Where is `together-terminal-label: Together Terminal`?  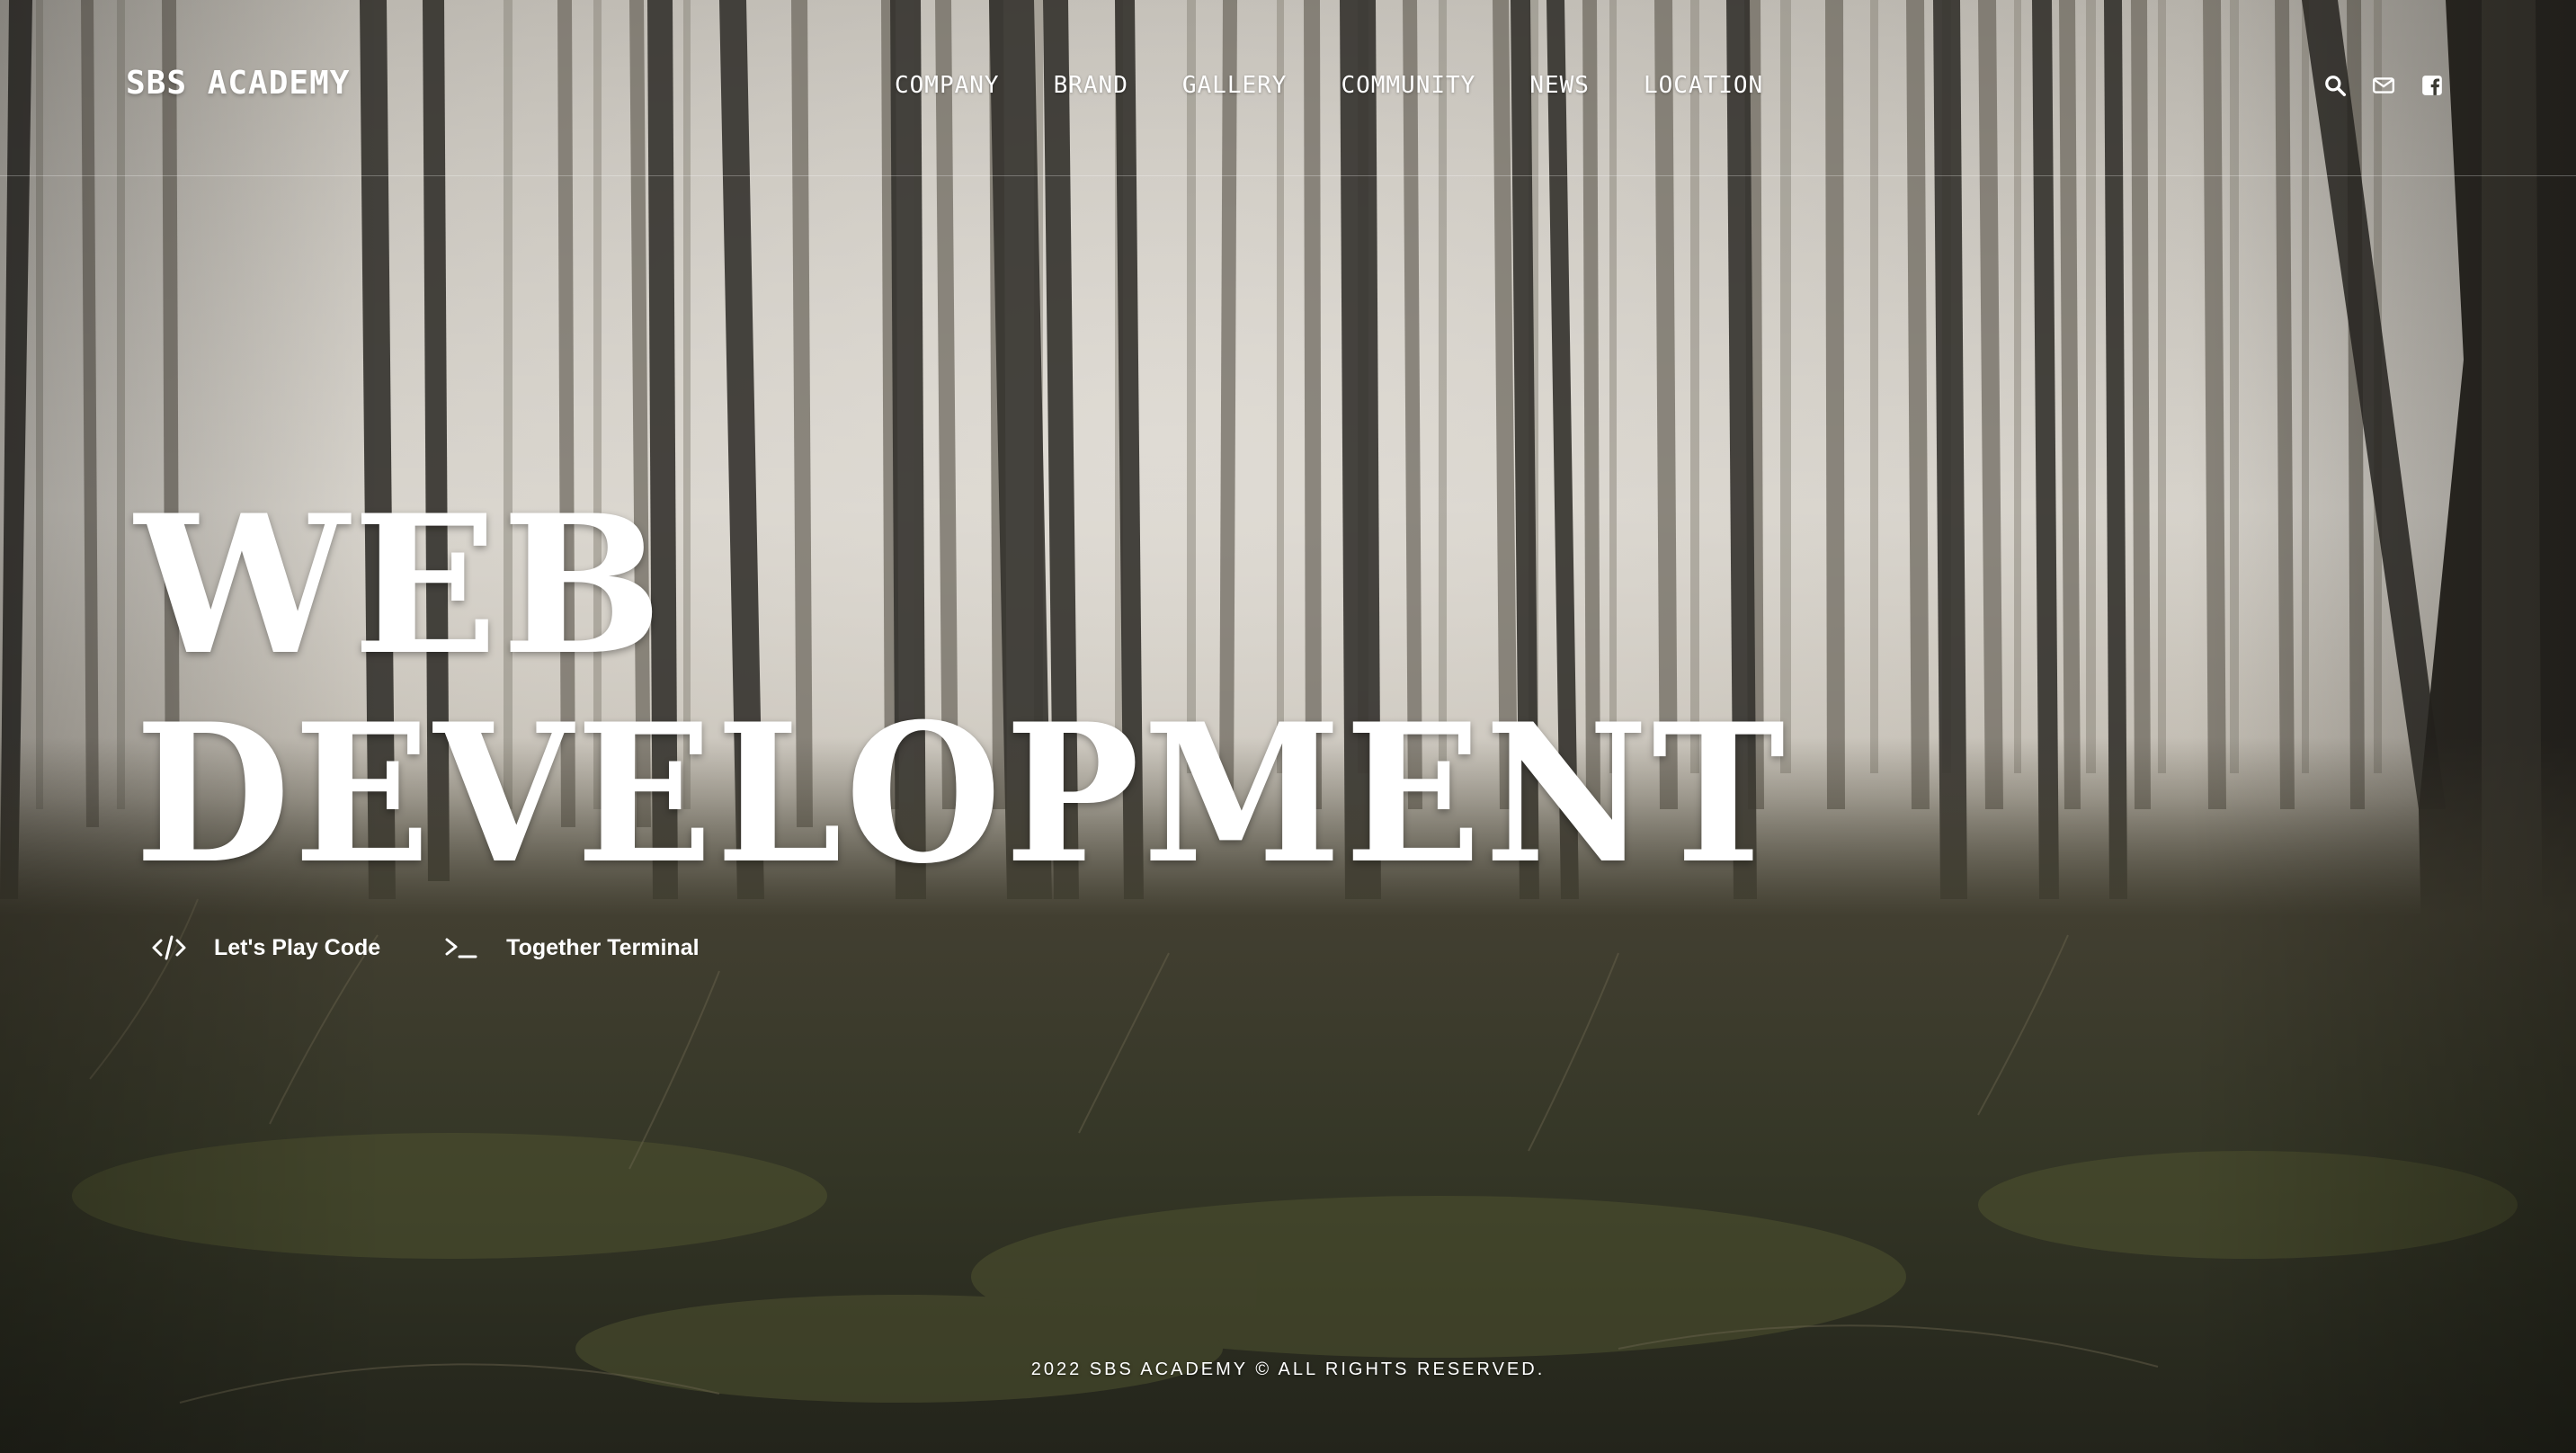 together-terminal-label: Together Terminal is located at coordinates (603, 947).